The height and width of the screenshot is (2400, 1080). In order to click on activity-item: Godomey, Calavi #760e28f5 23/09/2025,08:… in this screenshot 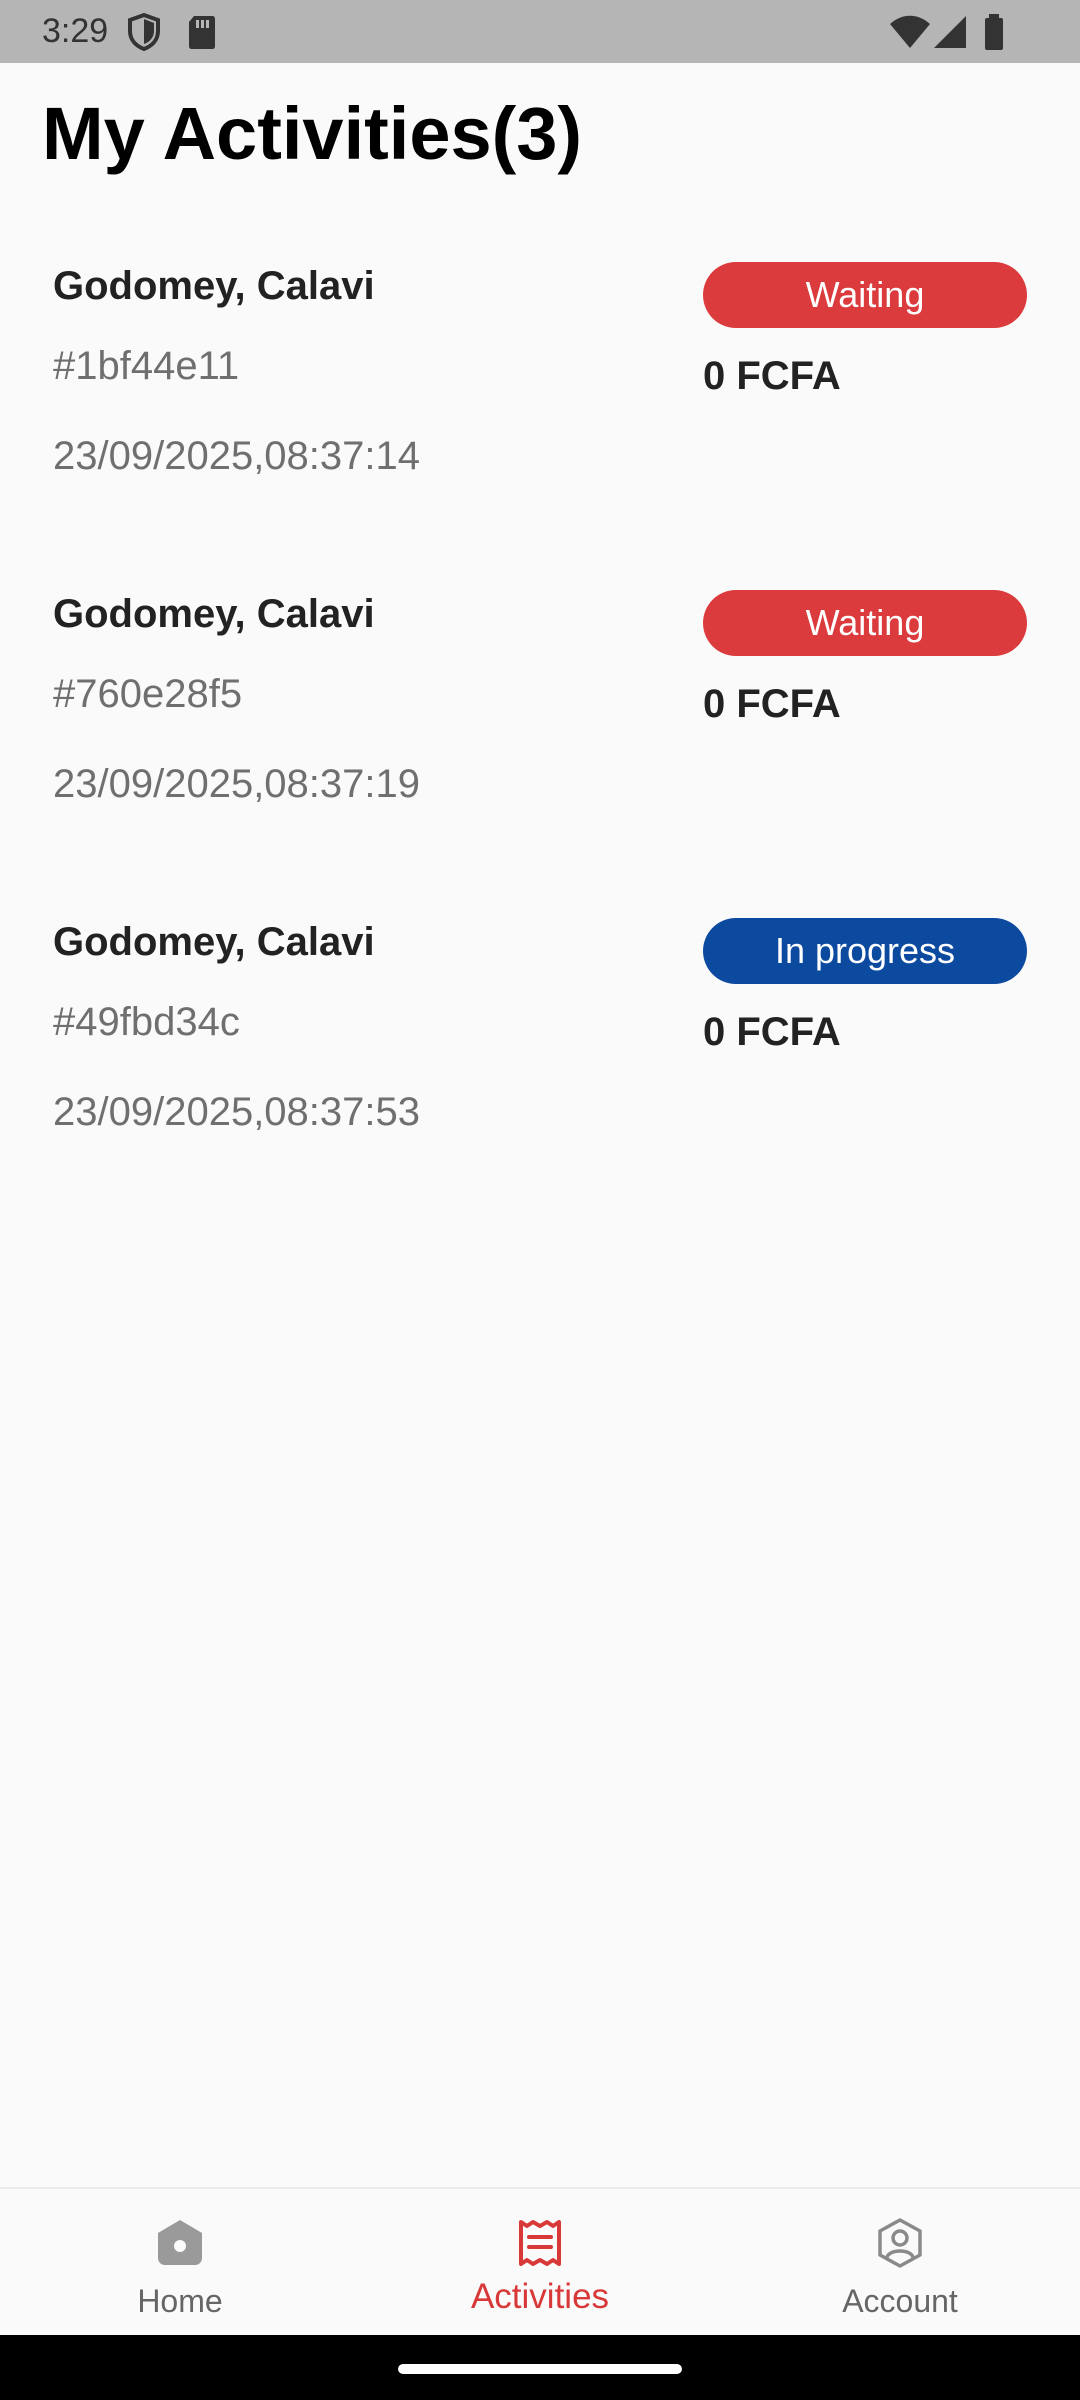, I will do `click(540, 732)`.